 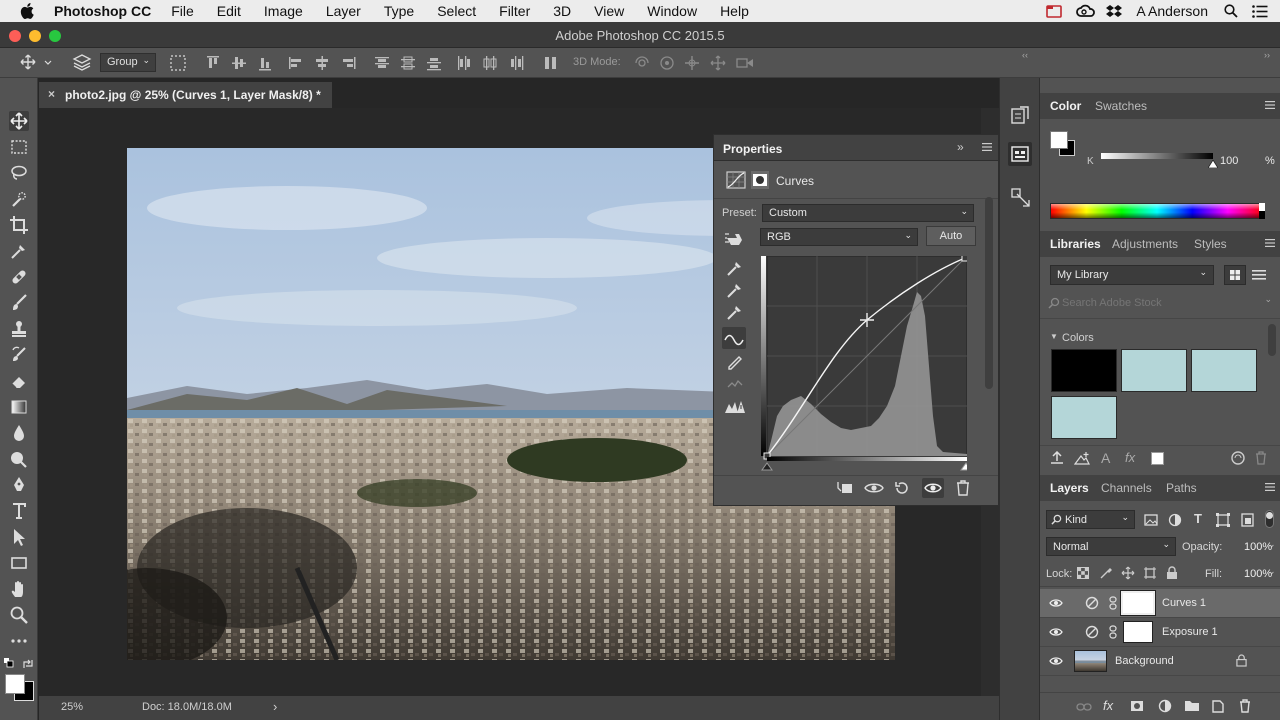 What do you see at coordinates (399, 11) in the screenshot?
I see `menu-type: Type` at bounding box center [399, 11].